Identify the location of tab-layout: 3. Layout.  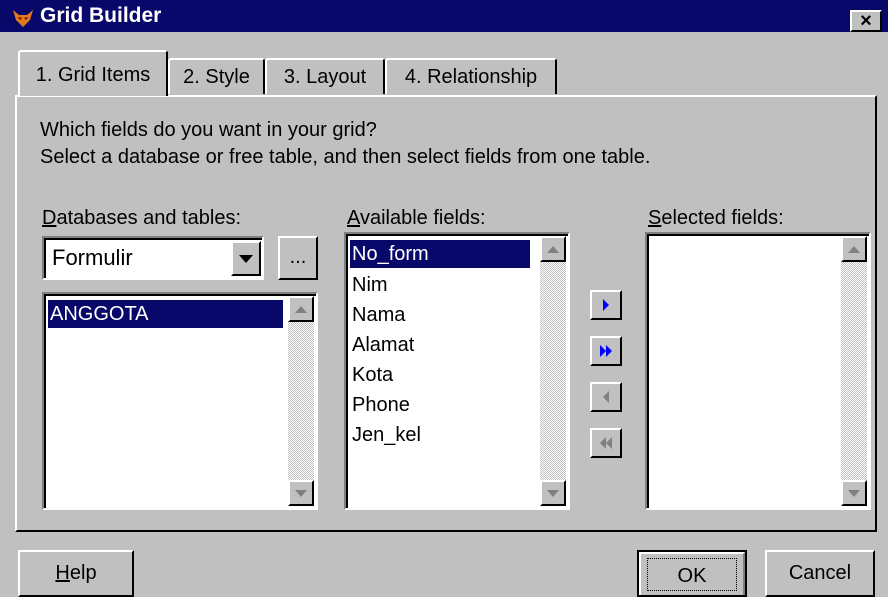
(325, 76).